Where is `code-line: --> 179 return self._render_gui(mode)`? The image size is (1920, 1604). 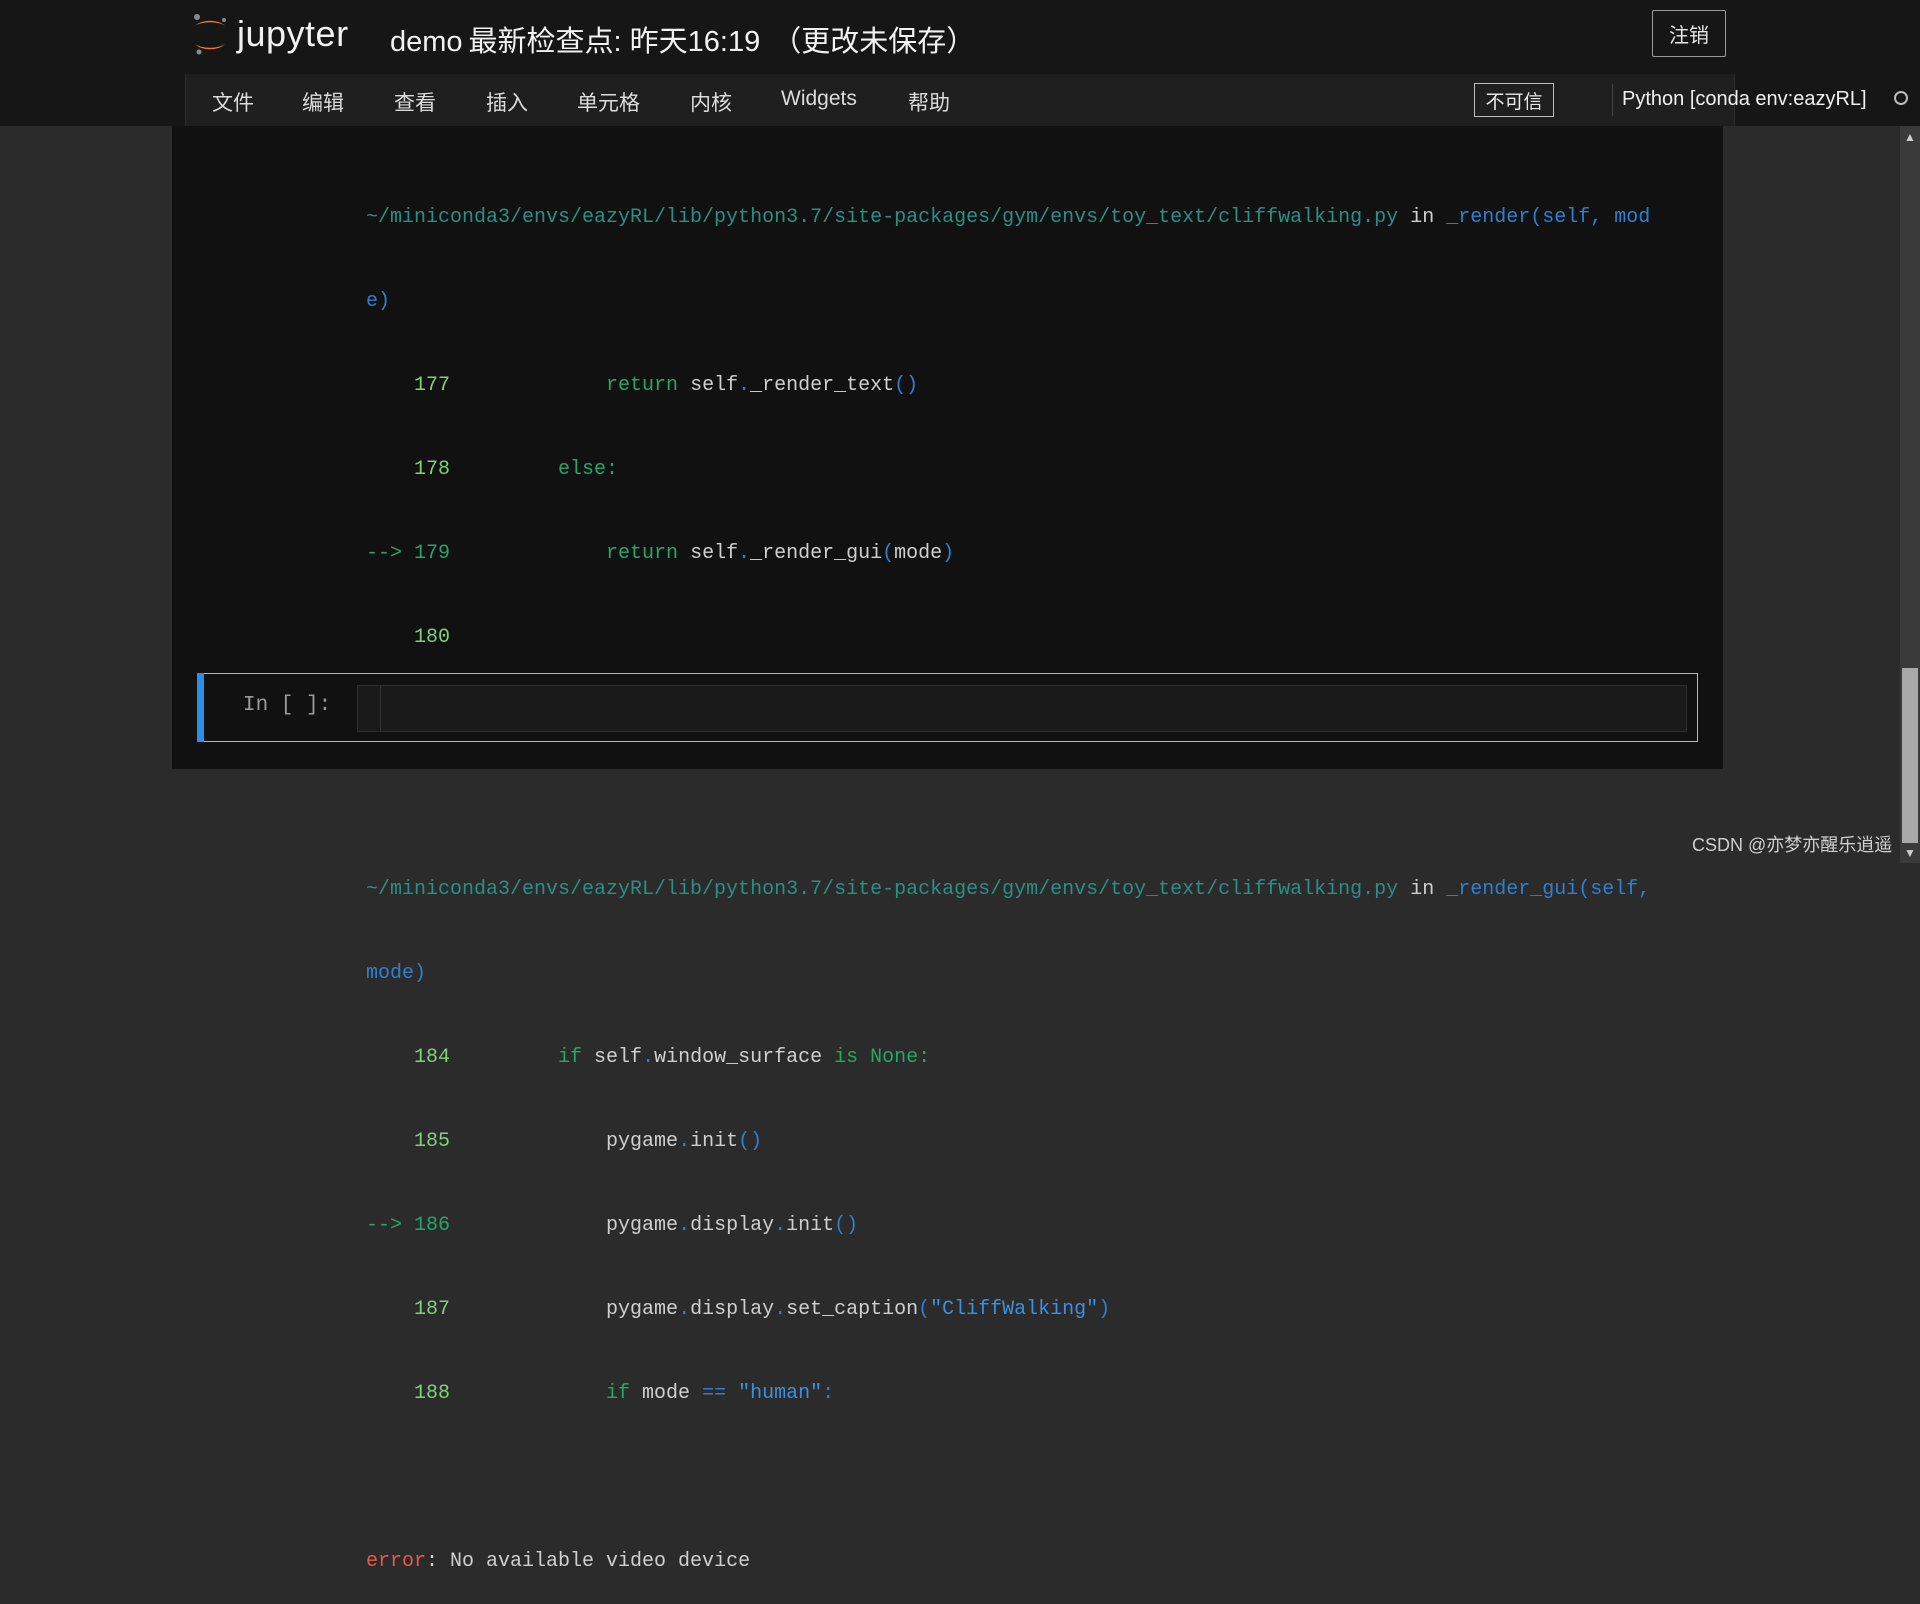
code-line: --> 179 return self._render_gui(mode) is located at coordinates (660, 553).